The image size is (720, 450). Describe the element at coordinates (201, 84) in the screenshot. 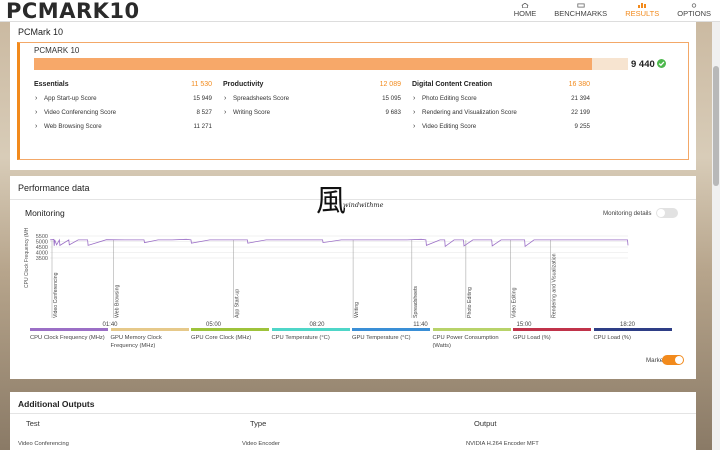

I see `group-score: 11 530` at that location.